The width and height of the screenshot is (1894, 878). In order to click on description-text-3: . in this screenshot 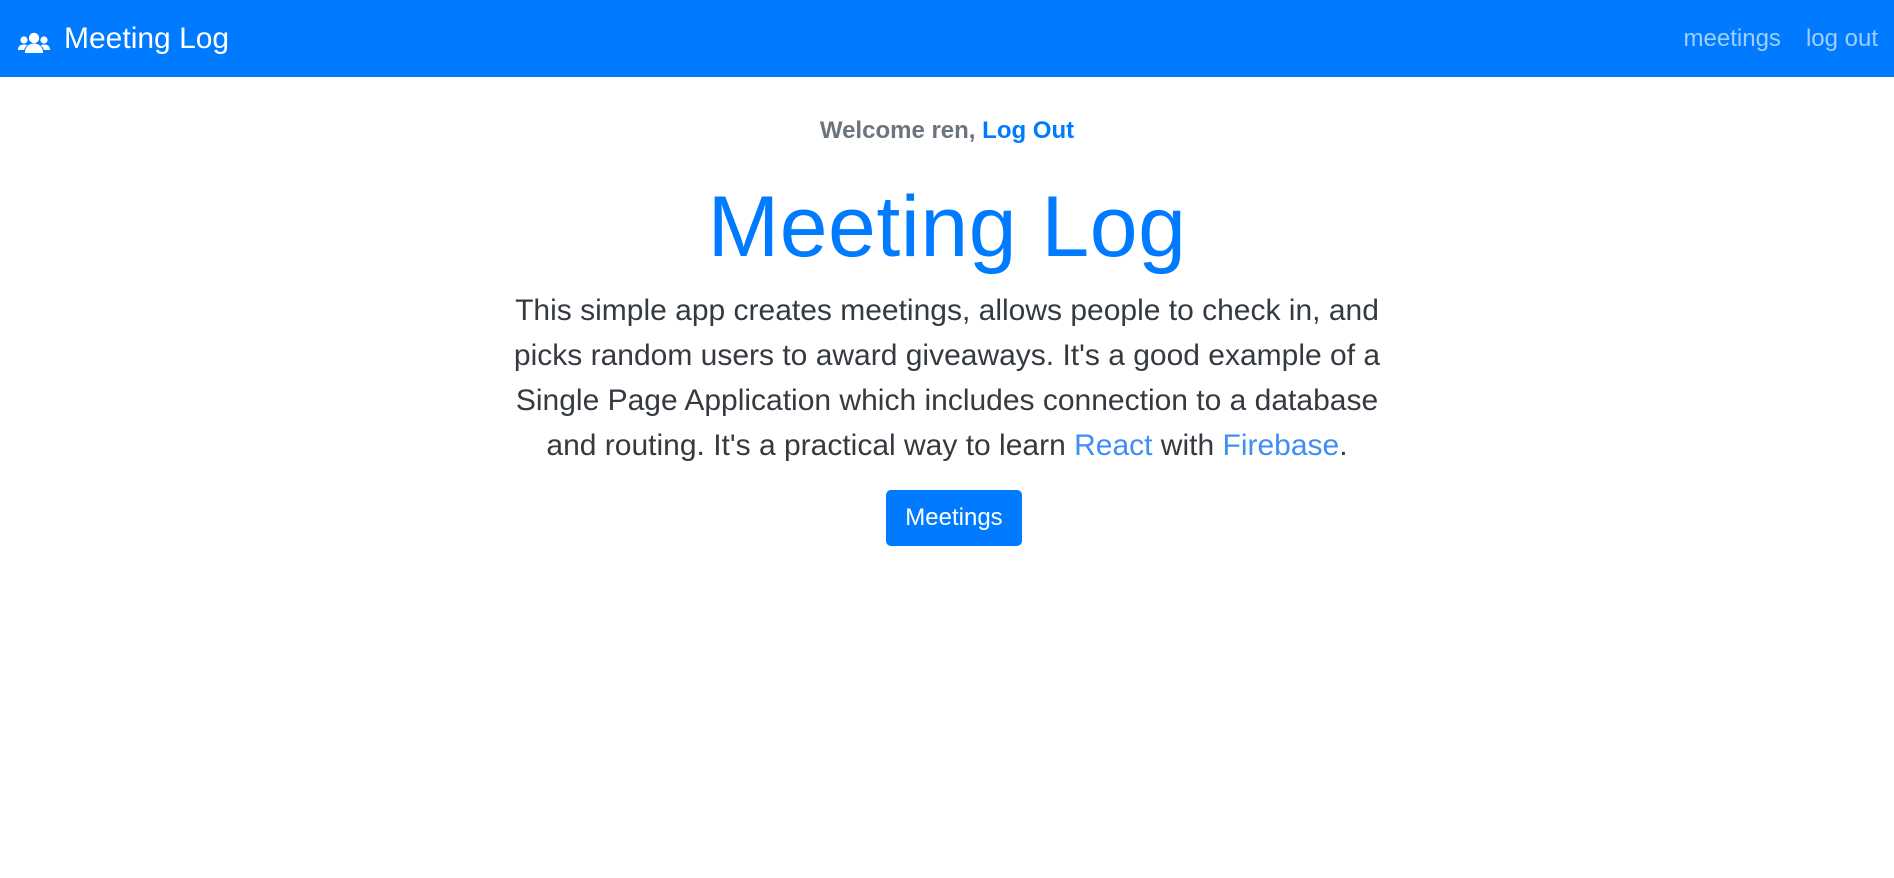, I will do `click(1343, 445)`.